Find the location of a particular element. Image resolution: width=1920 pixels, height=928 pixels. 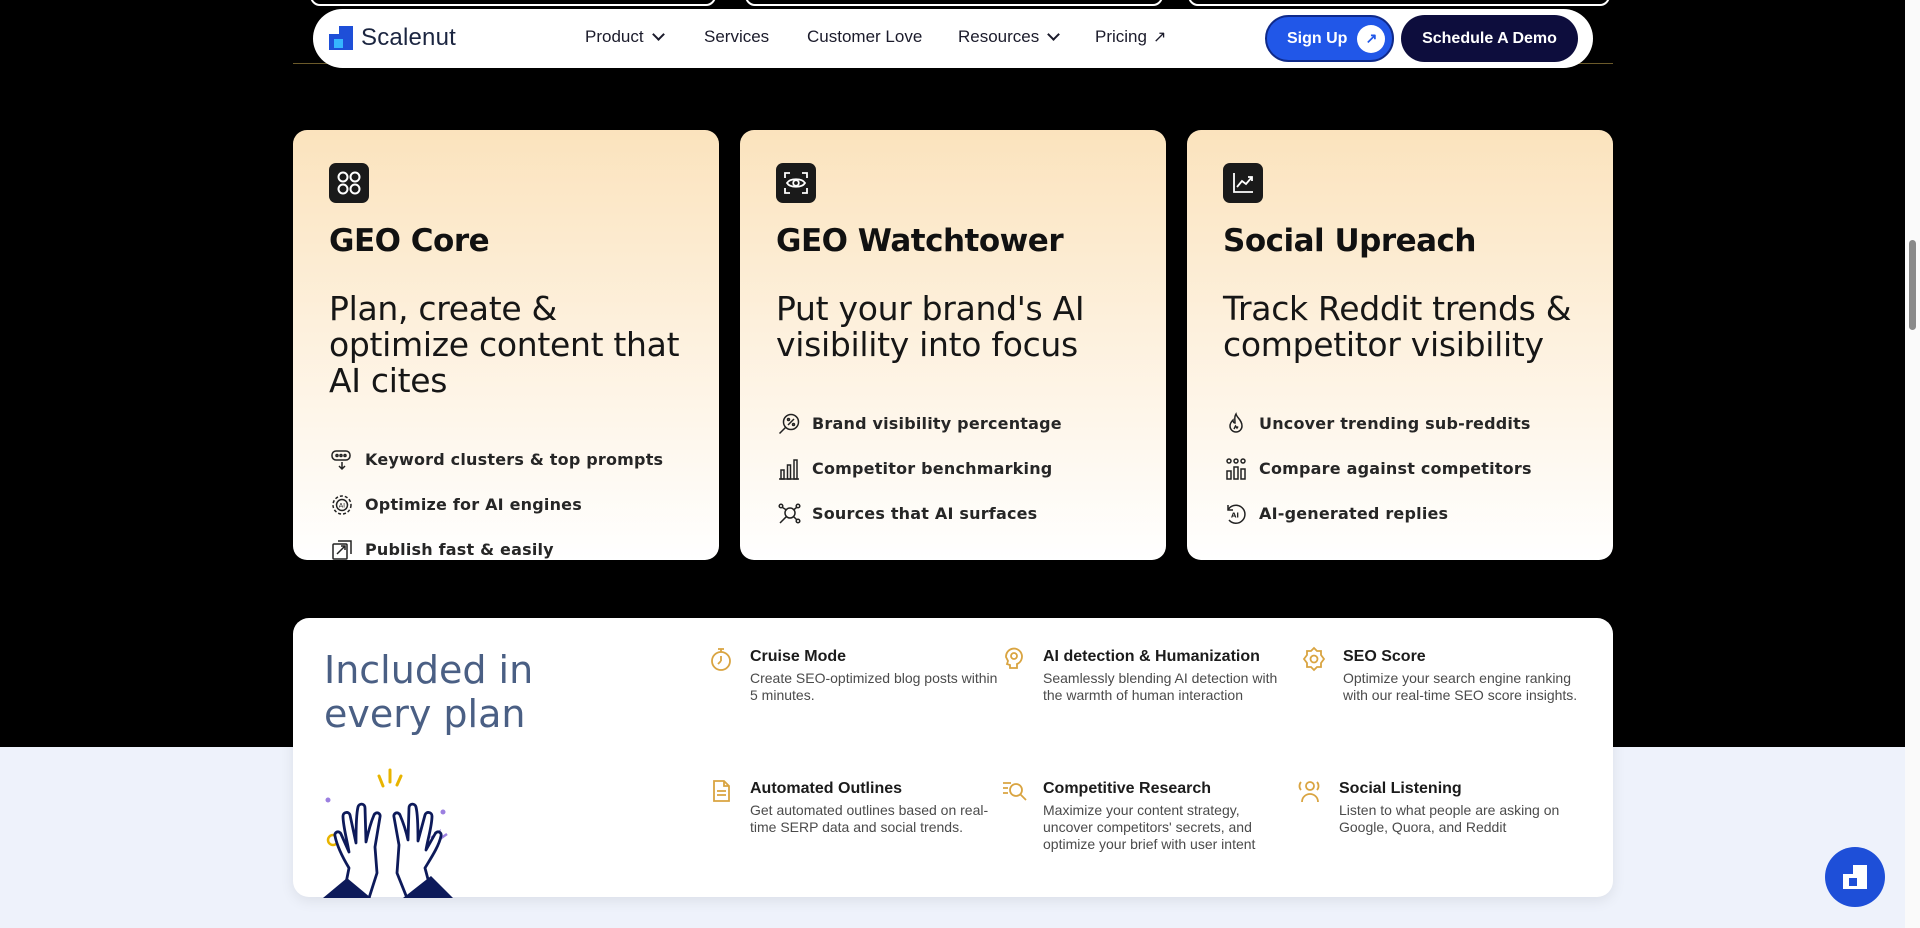

included-item-title: Automated Outlines is located at coordinates (826, 788).